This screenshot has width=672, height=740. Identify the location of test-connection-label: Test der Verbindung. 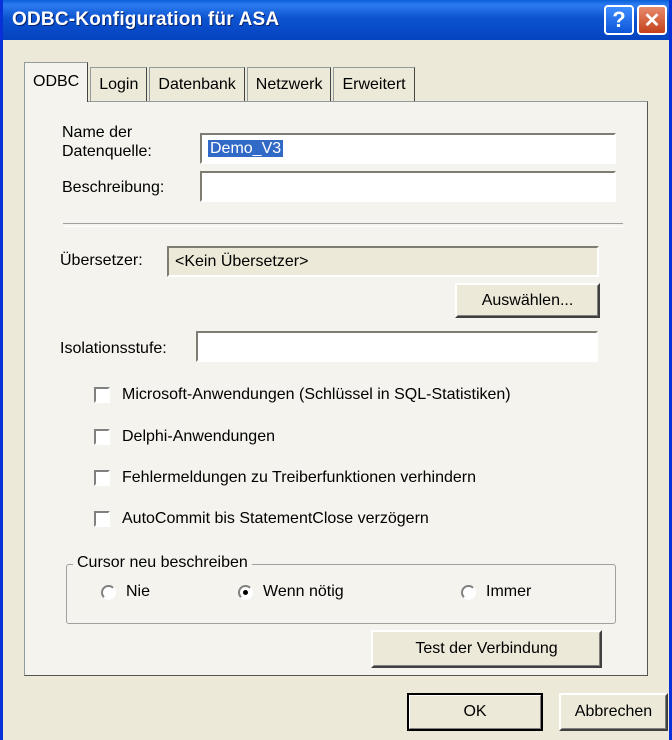
(486, 648).